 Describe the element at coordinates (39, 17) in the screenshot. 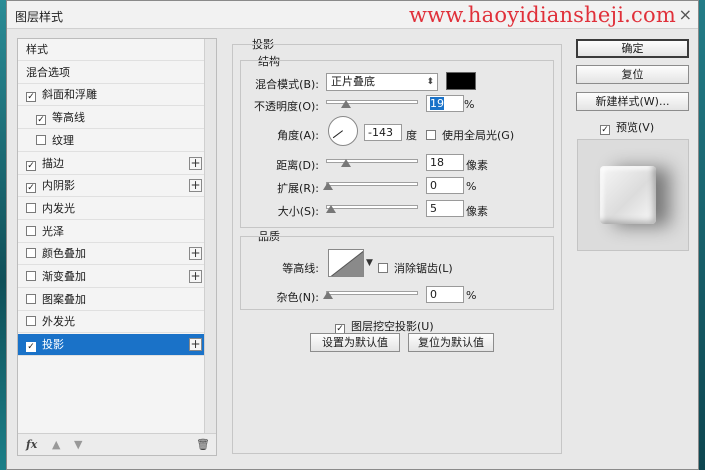

I see `window-title: 图层样式` at that location.